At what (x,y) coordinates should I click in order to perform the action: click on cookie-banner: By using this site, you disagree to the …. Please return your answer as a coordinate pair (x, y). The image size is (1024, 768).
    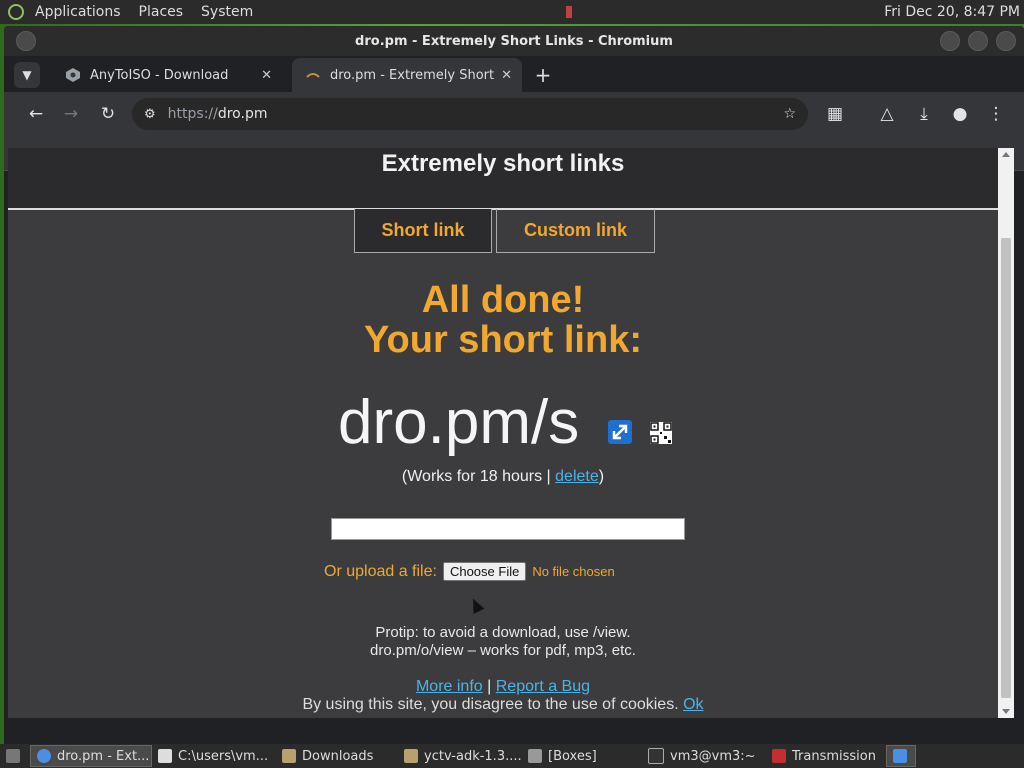
    Looking at the image, I should click on (503, 705).